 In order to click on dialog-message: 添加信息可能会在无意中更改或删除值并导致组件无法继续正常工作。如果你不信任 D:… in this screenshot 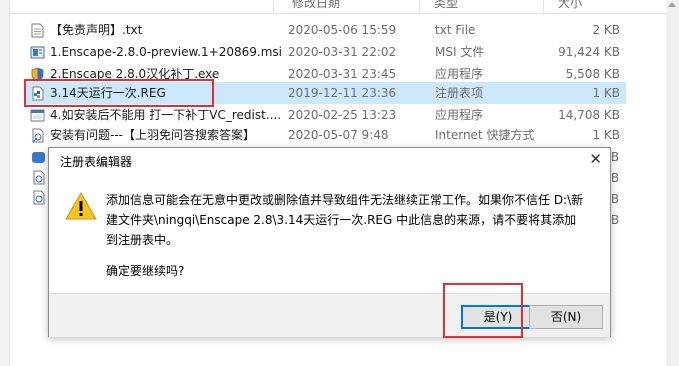, I will do `click(345, 220)`.